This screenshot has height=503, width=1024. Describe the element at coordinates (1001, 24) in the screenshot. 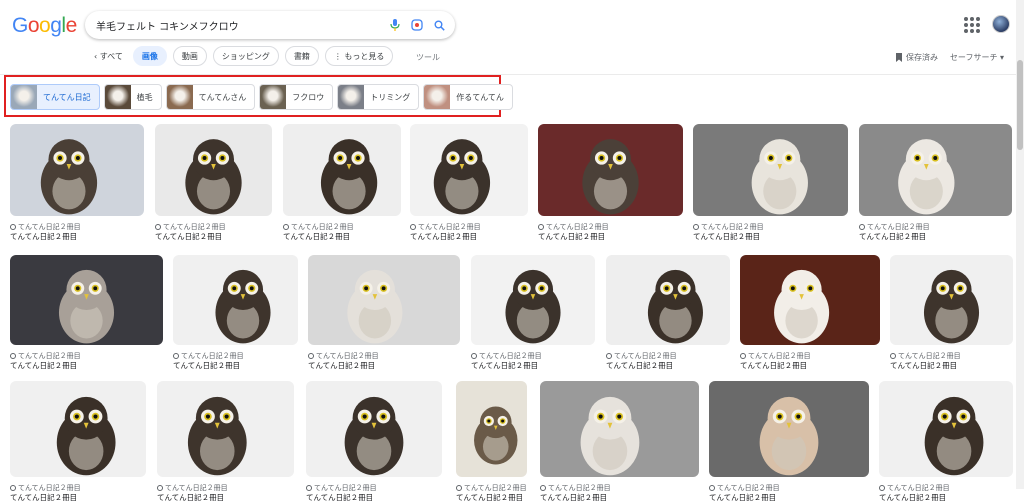

I see `account-avatar` at that location.